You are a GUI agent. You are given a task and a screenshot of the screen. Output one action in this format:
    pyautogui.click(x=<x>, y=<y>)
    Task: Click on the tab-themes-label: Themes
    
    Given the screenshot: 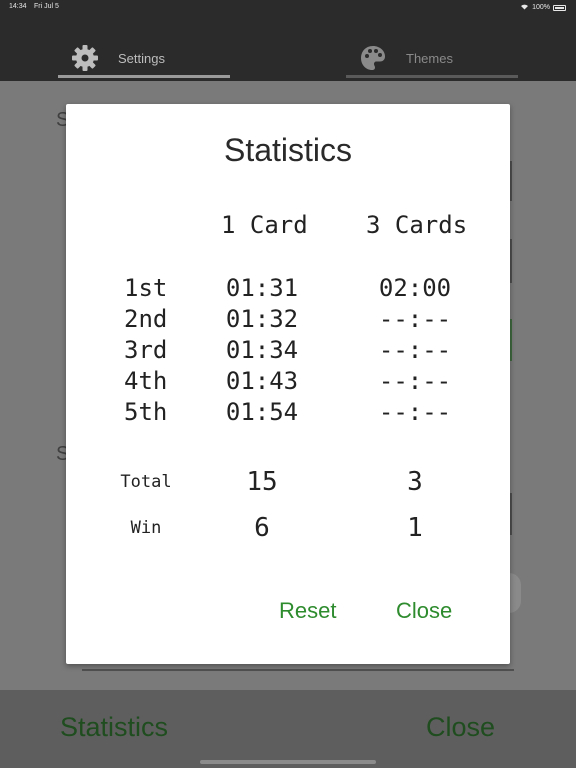 What is the action you would take?
    pyautogui.click(x=429, y=58)
    